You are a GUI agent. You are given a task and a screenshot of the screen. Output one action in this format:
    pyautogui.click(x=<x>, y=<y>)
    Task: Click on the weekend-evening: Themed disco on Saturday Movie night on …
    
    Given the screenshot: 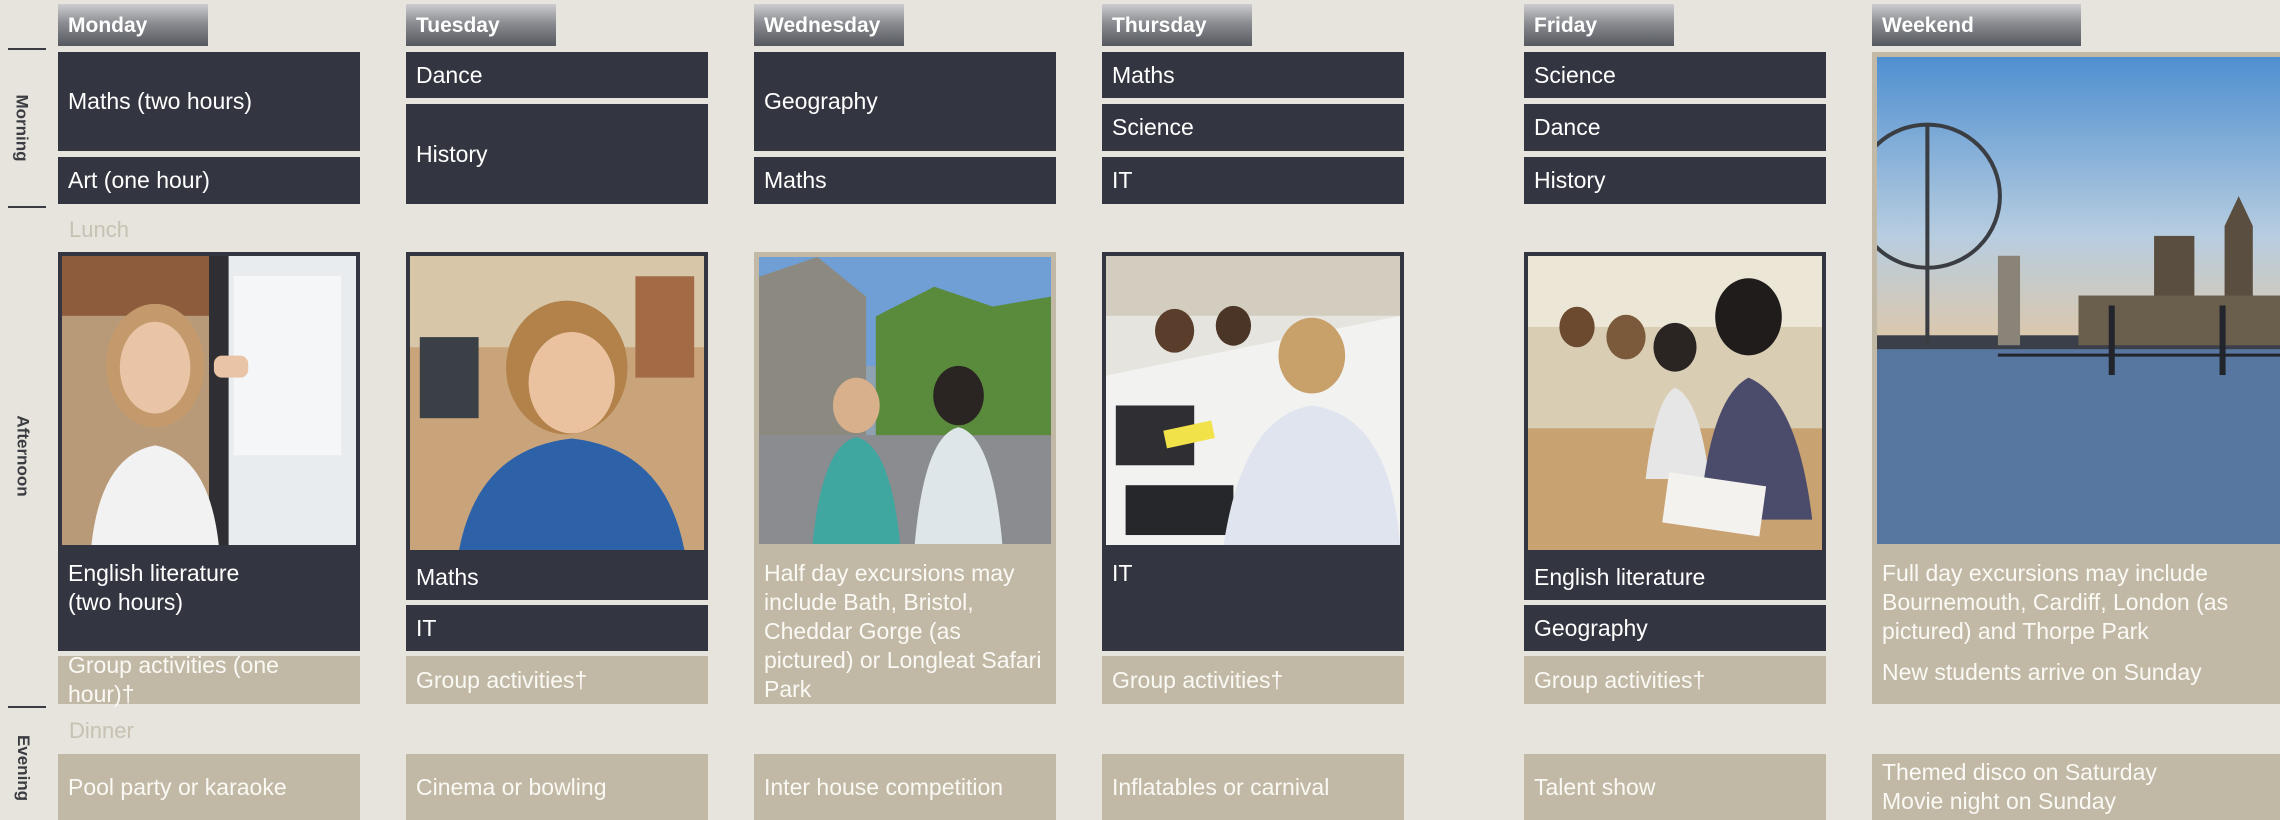 What is the action you would take?
    pyautogui.click(x=2076, y=787)
    